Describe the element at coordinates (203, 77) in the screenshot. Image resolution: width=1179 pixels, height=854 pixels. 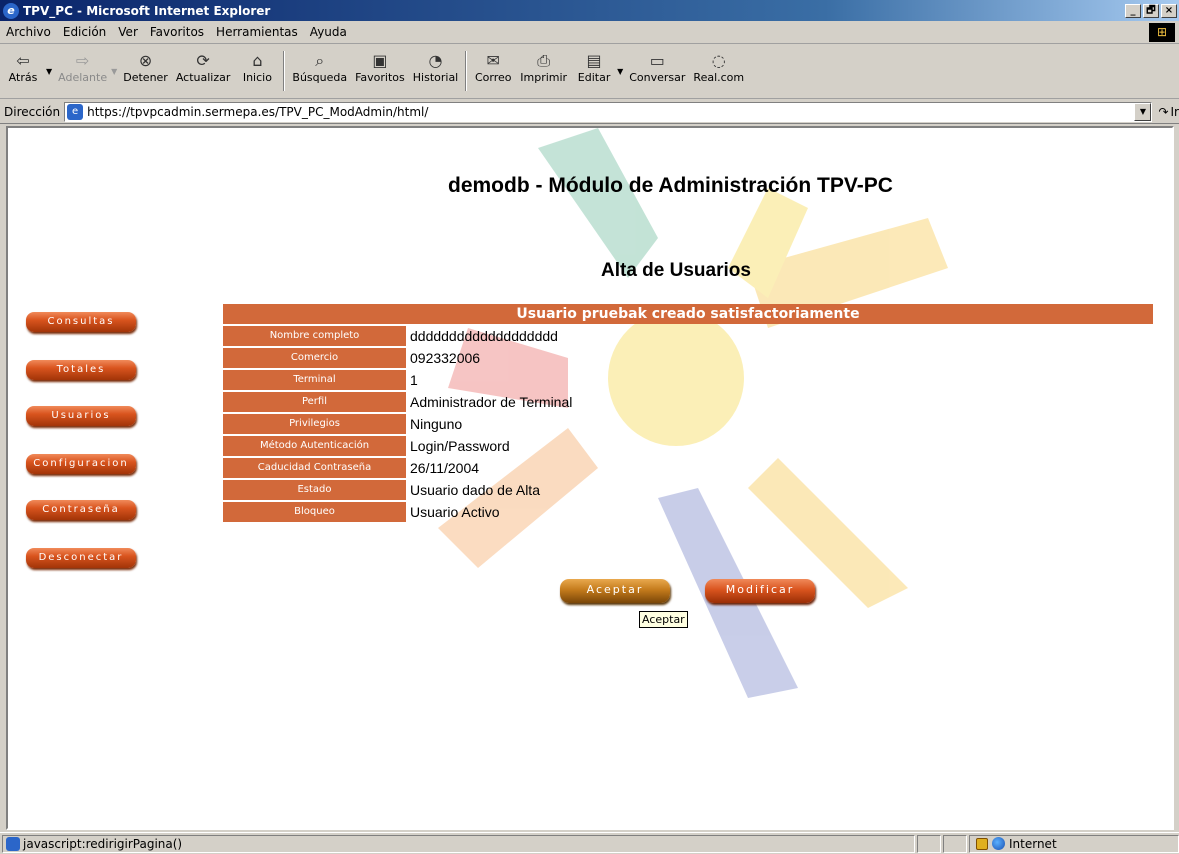
I see `refresh-label: Actualizar` at that location.